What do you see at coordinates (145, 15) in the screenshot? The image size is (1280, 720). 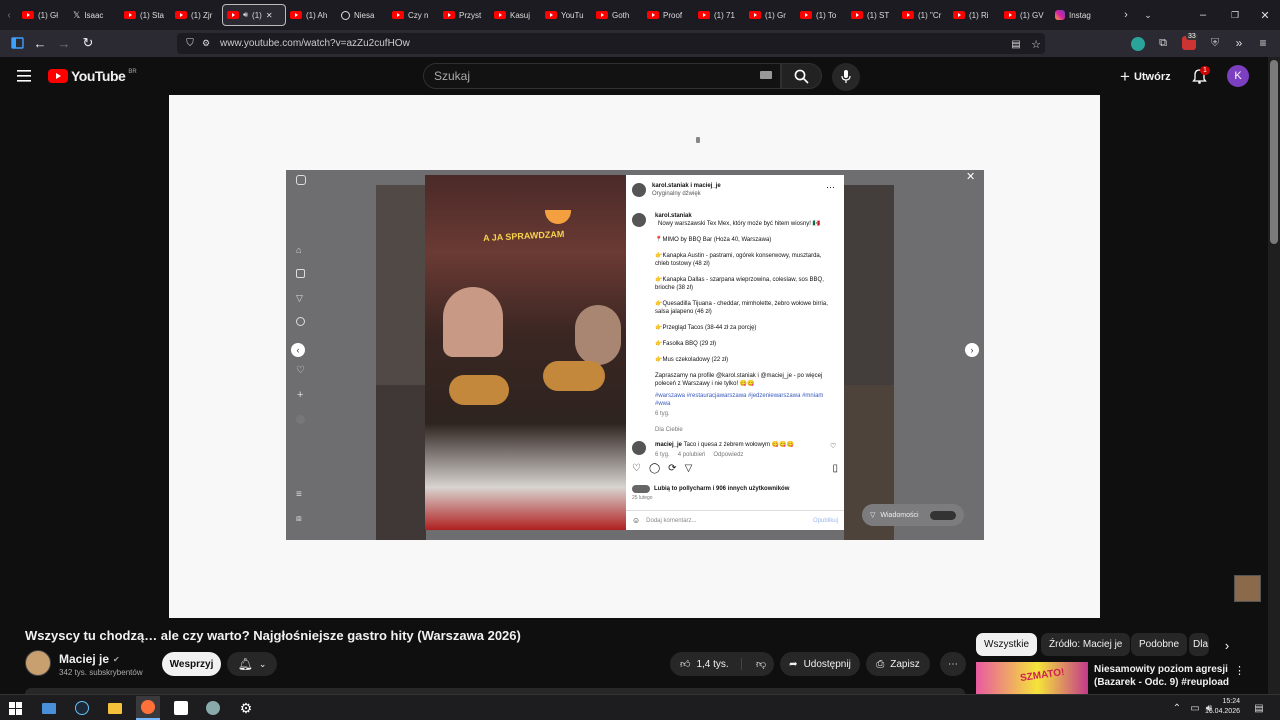 I see `browser-tab: (1) Sta` at bounding box center [145, 15].